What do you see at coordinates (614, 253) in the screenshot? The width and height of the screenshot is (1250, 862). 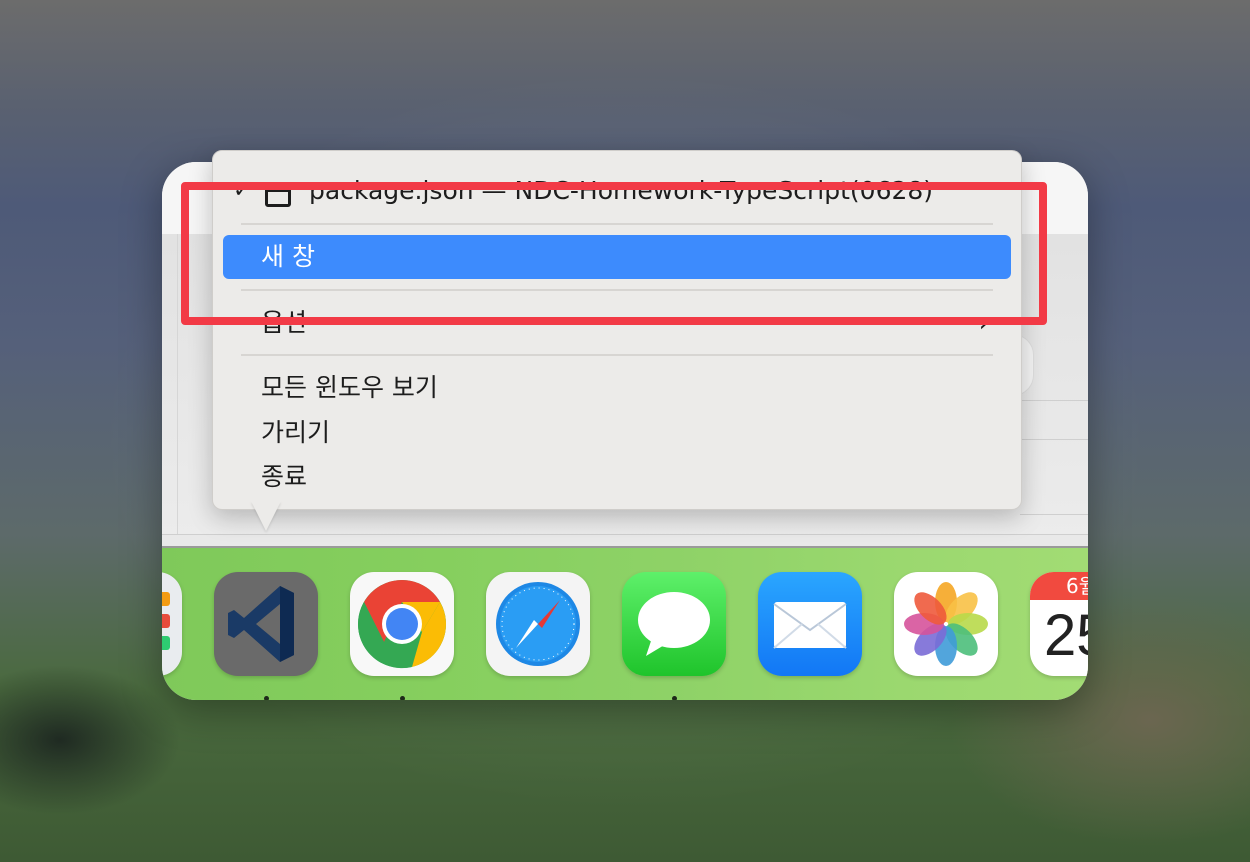 I see `highlight-box` at bounding box center [614, 253].